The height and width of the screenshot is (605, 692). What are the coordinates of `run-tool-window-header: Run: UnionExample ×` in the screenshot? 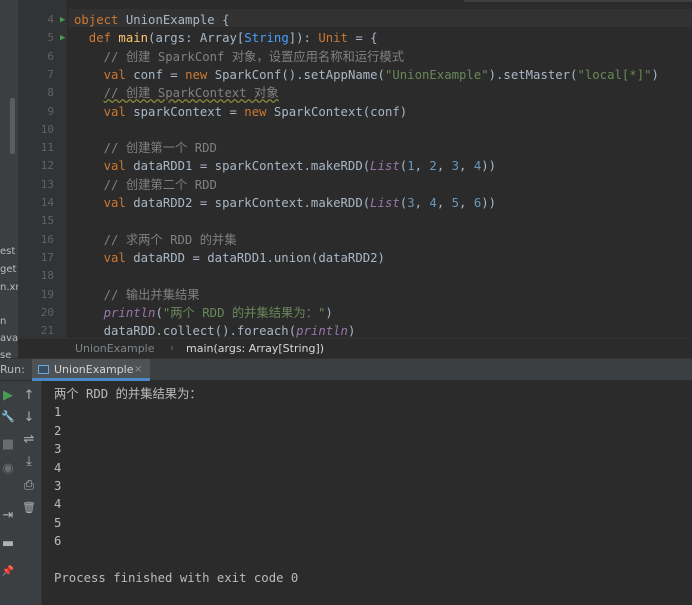 It's located at (346, 369).